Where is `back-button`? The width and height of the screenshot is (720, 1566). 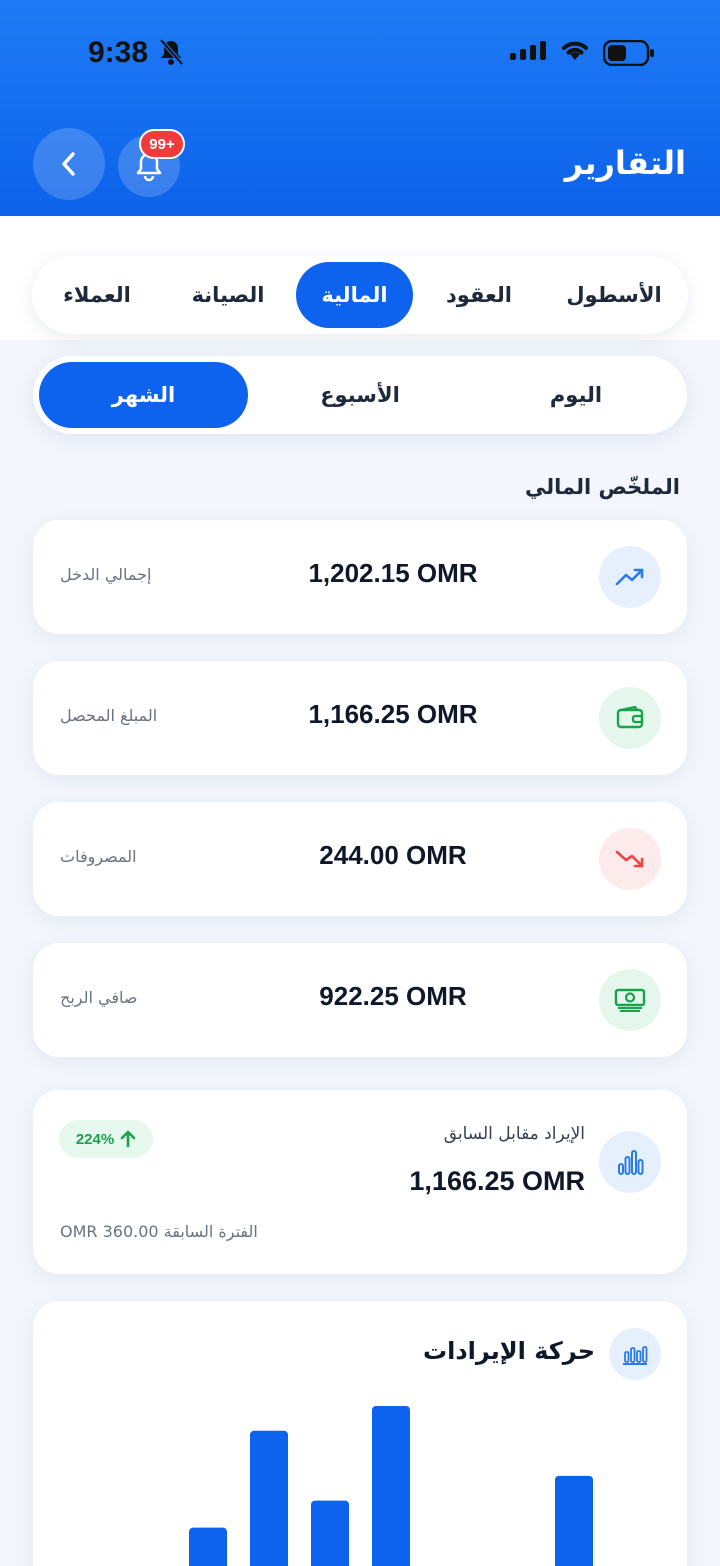 back-button is located at coordinates (69, 164).